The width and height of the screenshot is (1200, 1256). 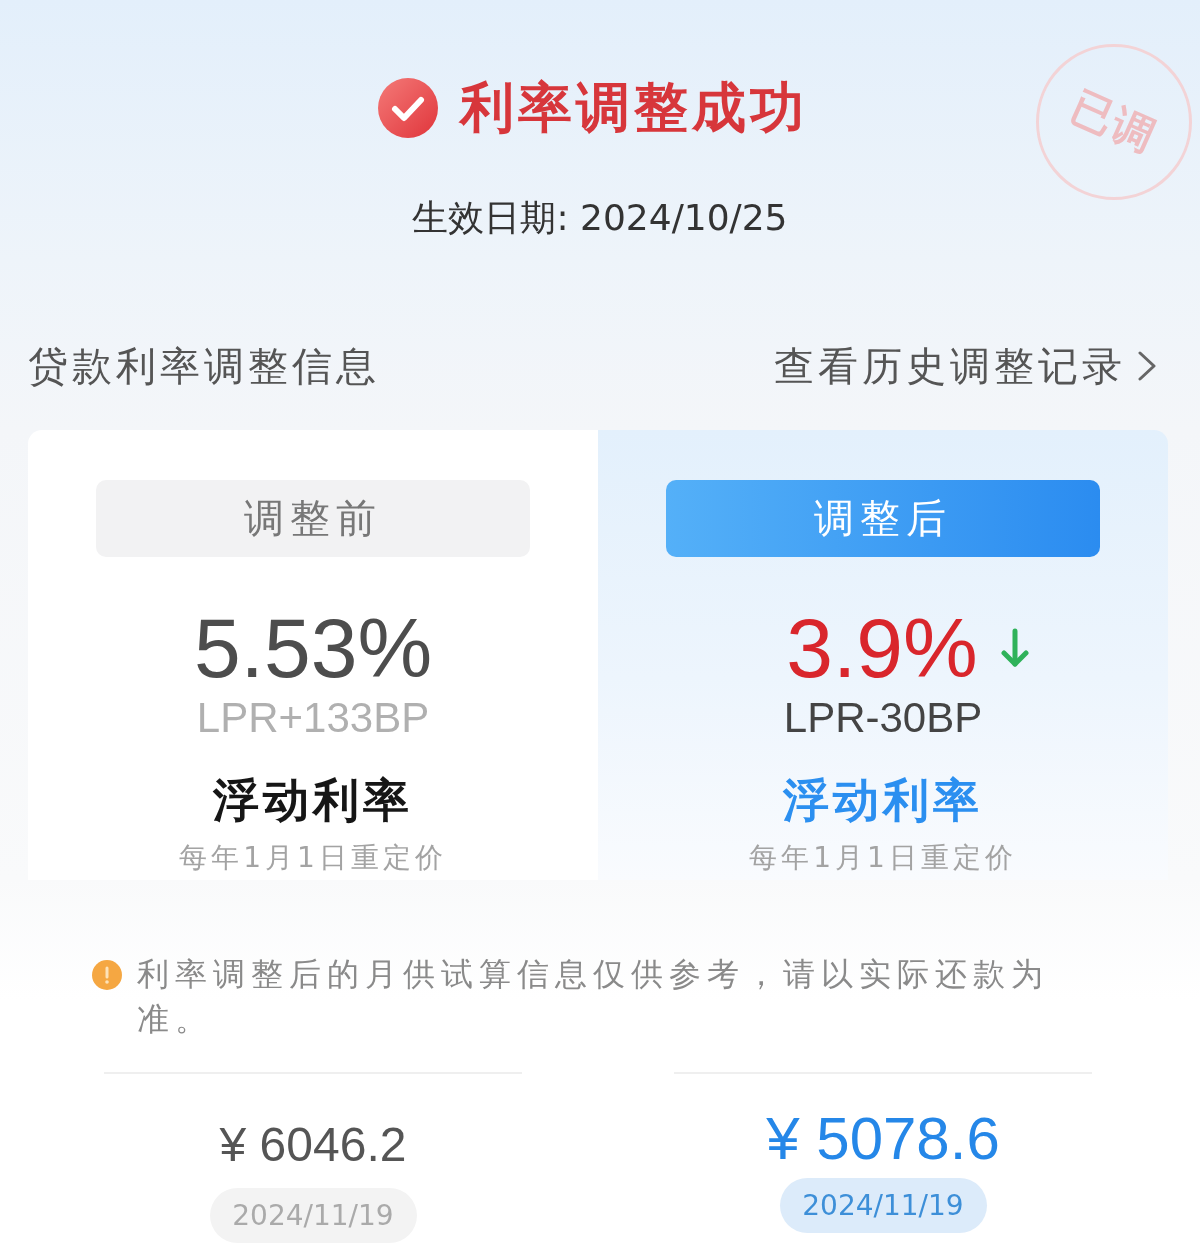 What do you see at coordinates (1114, 122) in the screenshot?
I see `adjusted-stamp: 已调` at bounding box center [1114, 122].